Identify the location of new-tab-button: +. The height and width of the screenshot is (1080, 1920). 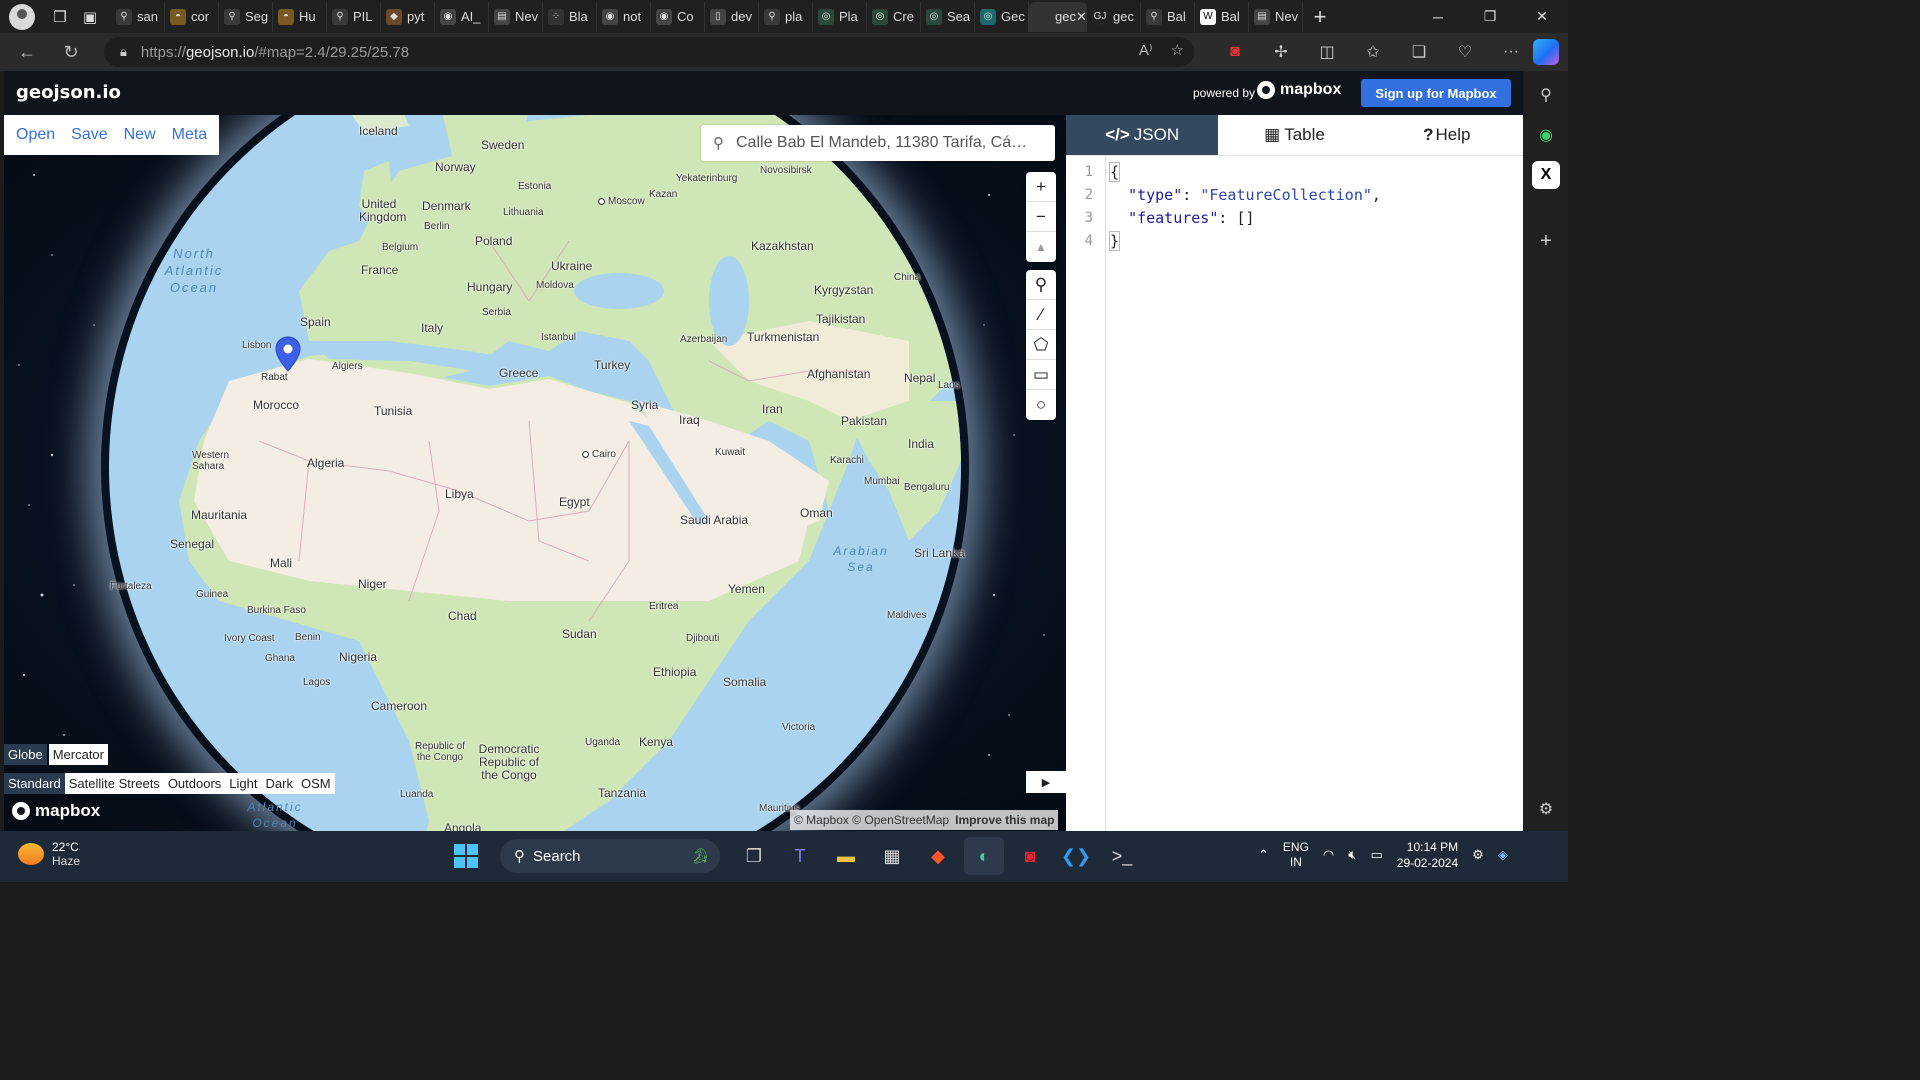
(1320, 17).